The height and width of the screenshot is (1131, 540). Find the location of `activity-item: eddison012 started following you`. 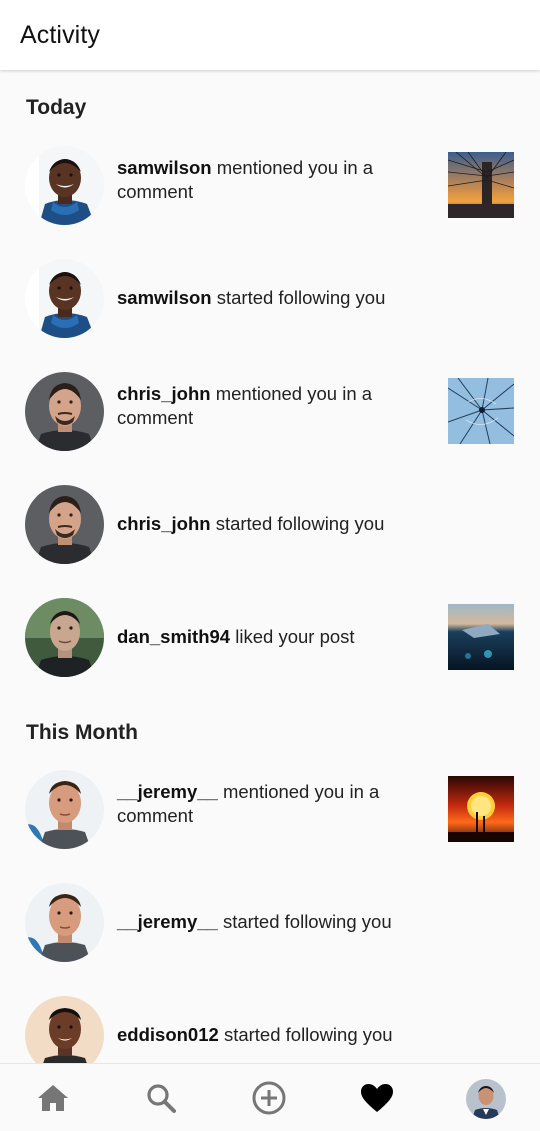

activity-item: eddison012 started following you is located at coordinates (270, 1029).